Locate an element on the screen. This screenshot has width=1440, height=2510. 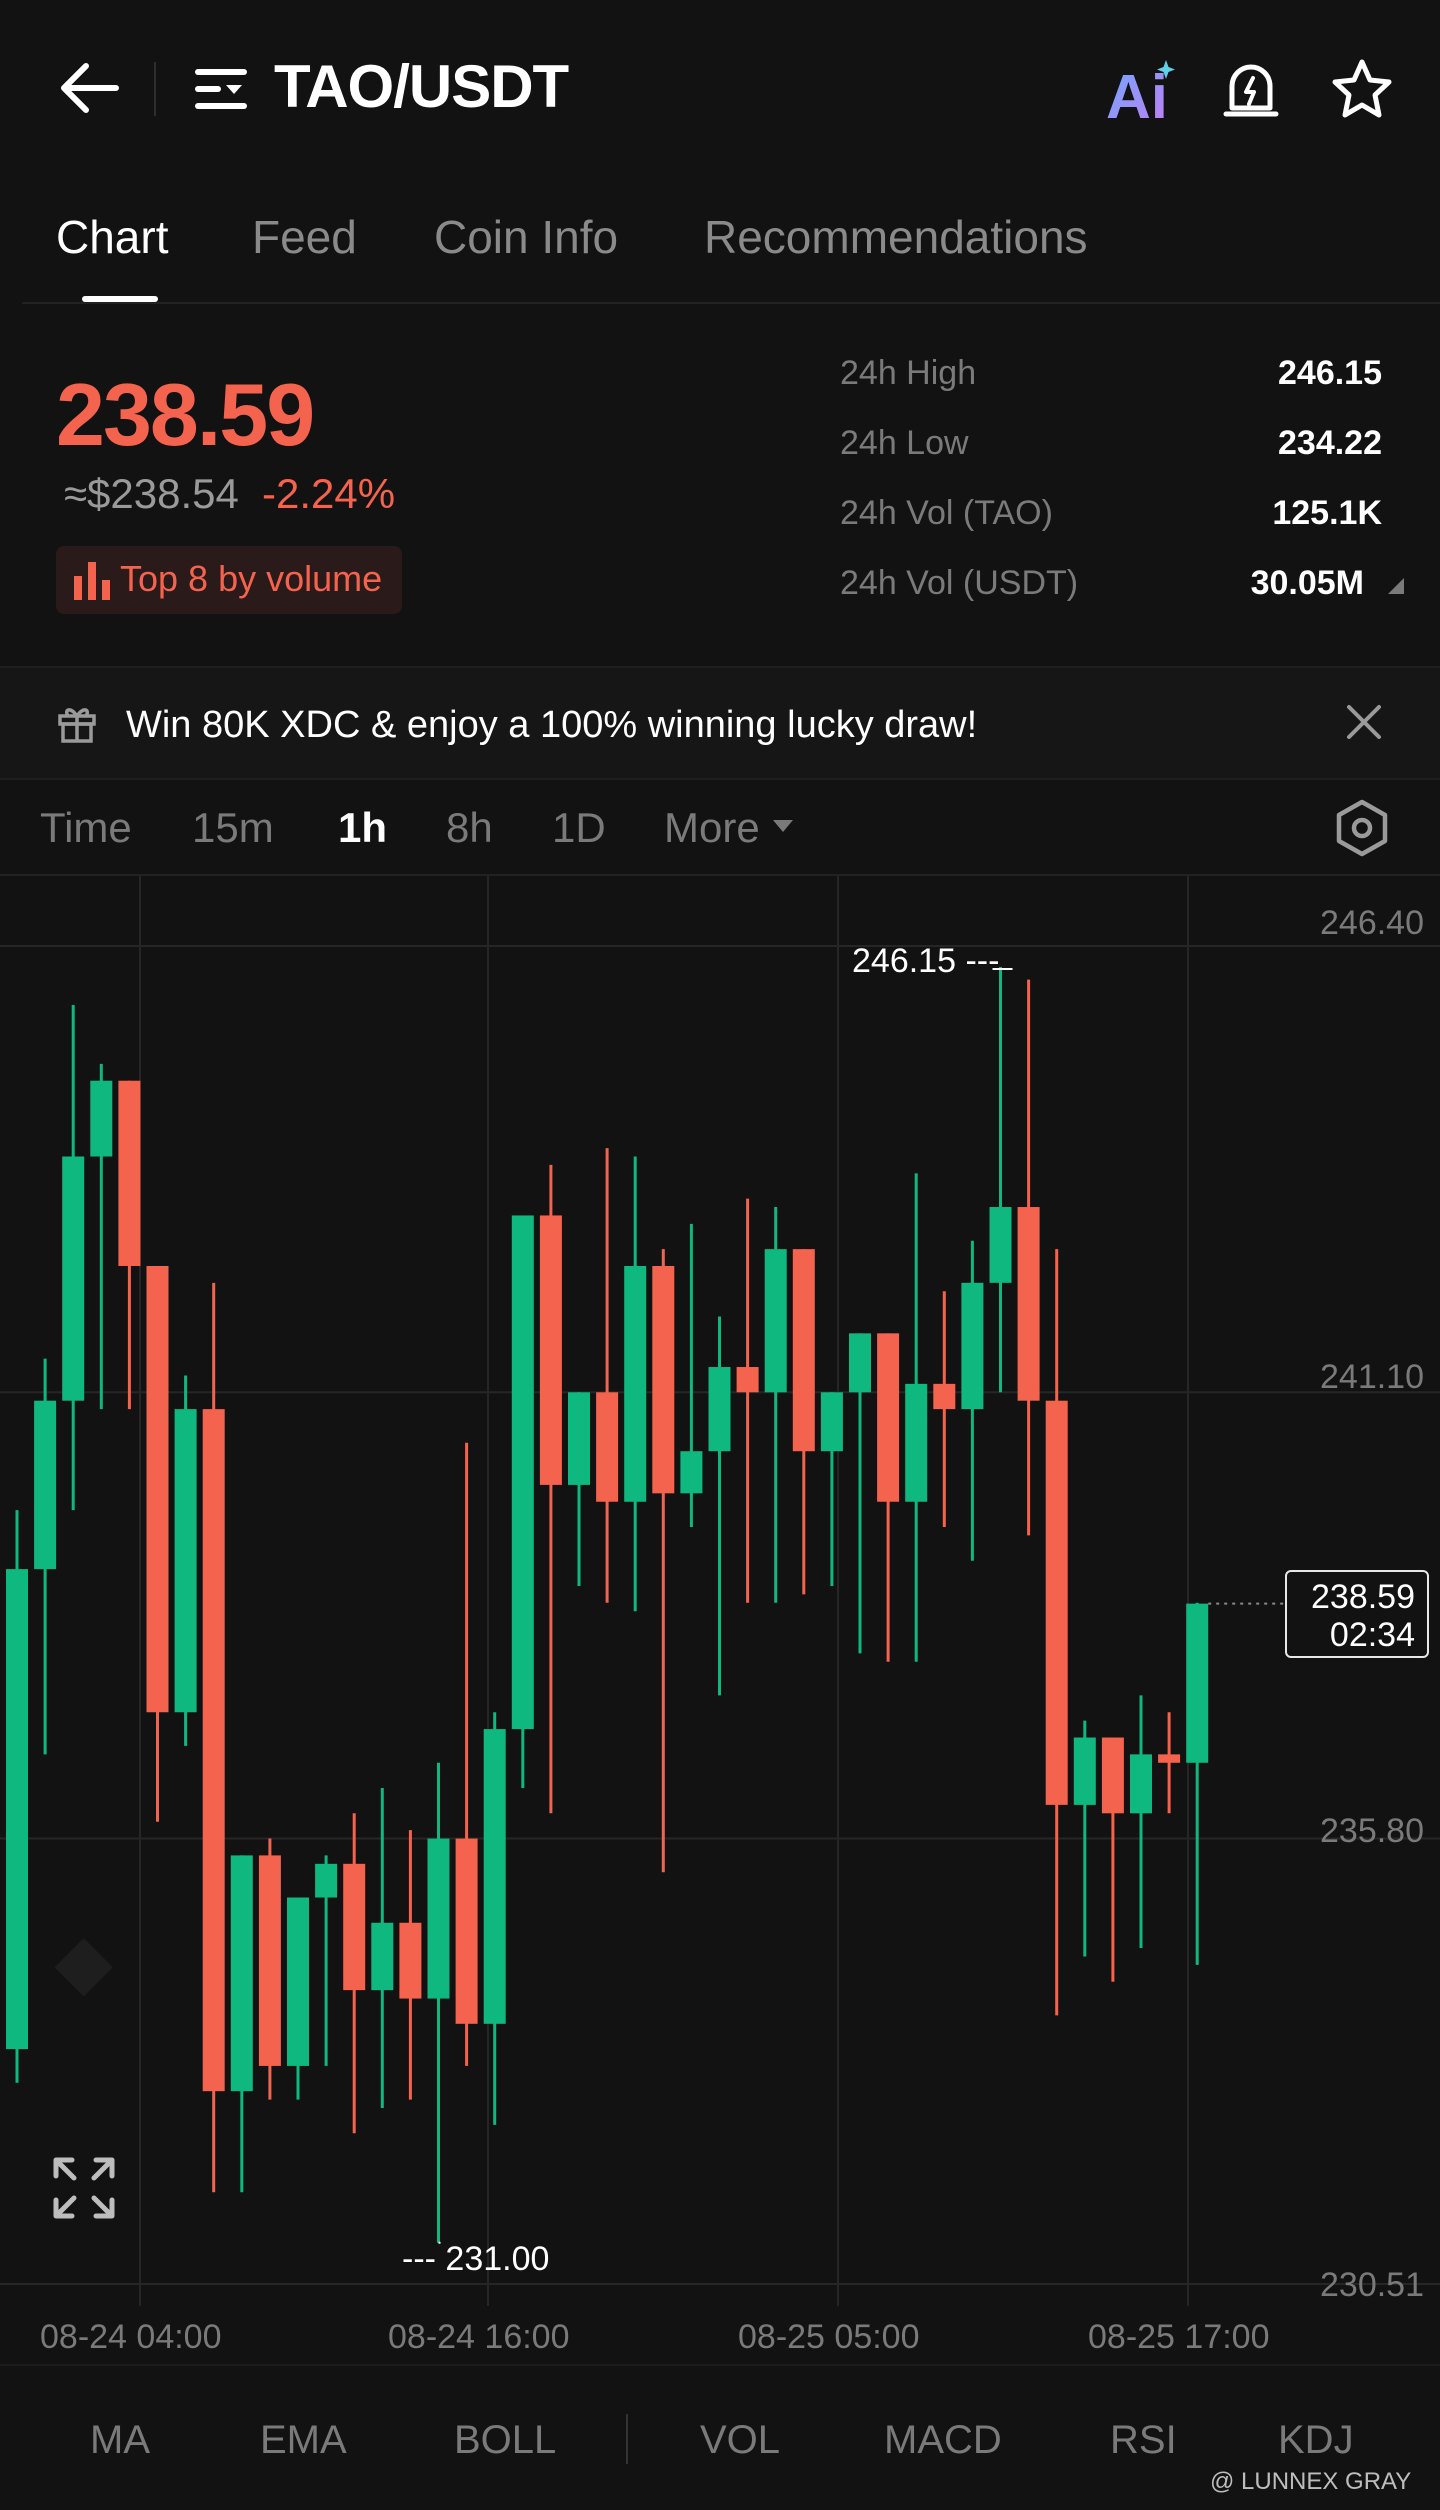
pair-title: TAO/USDT is located at coordinates (421, 86).